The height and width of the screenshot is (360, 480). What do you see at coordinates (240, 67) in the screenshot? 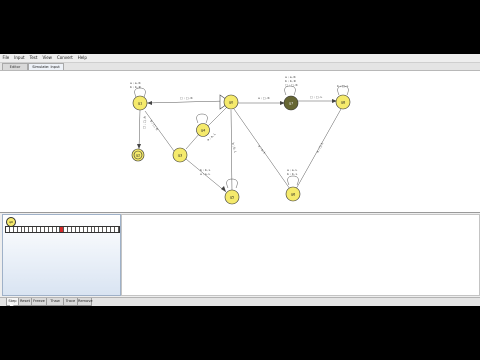
I see `top-tab-strip: Editor Simulate: Input` at bounding box center [240, 67].